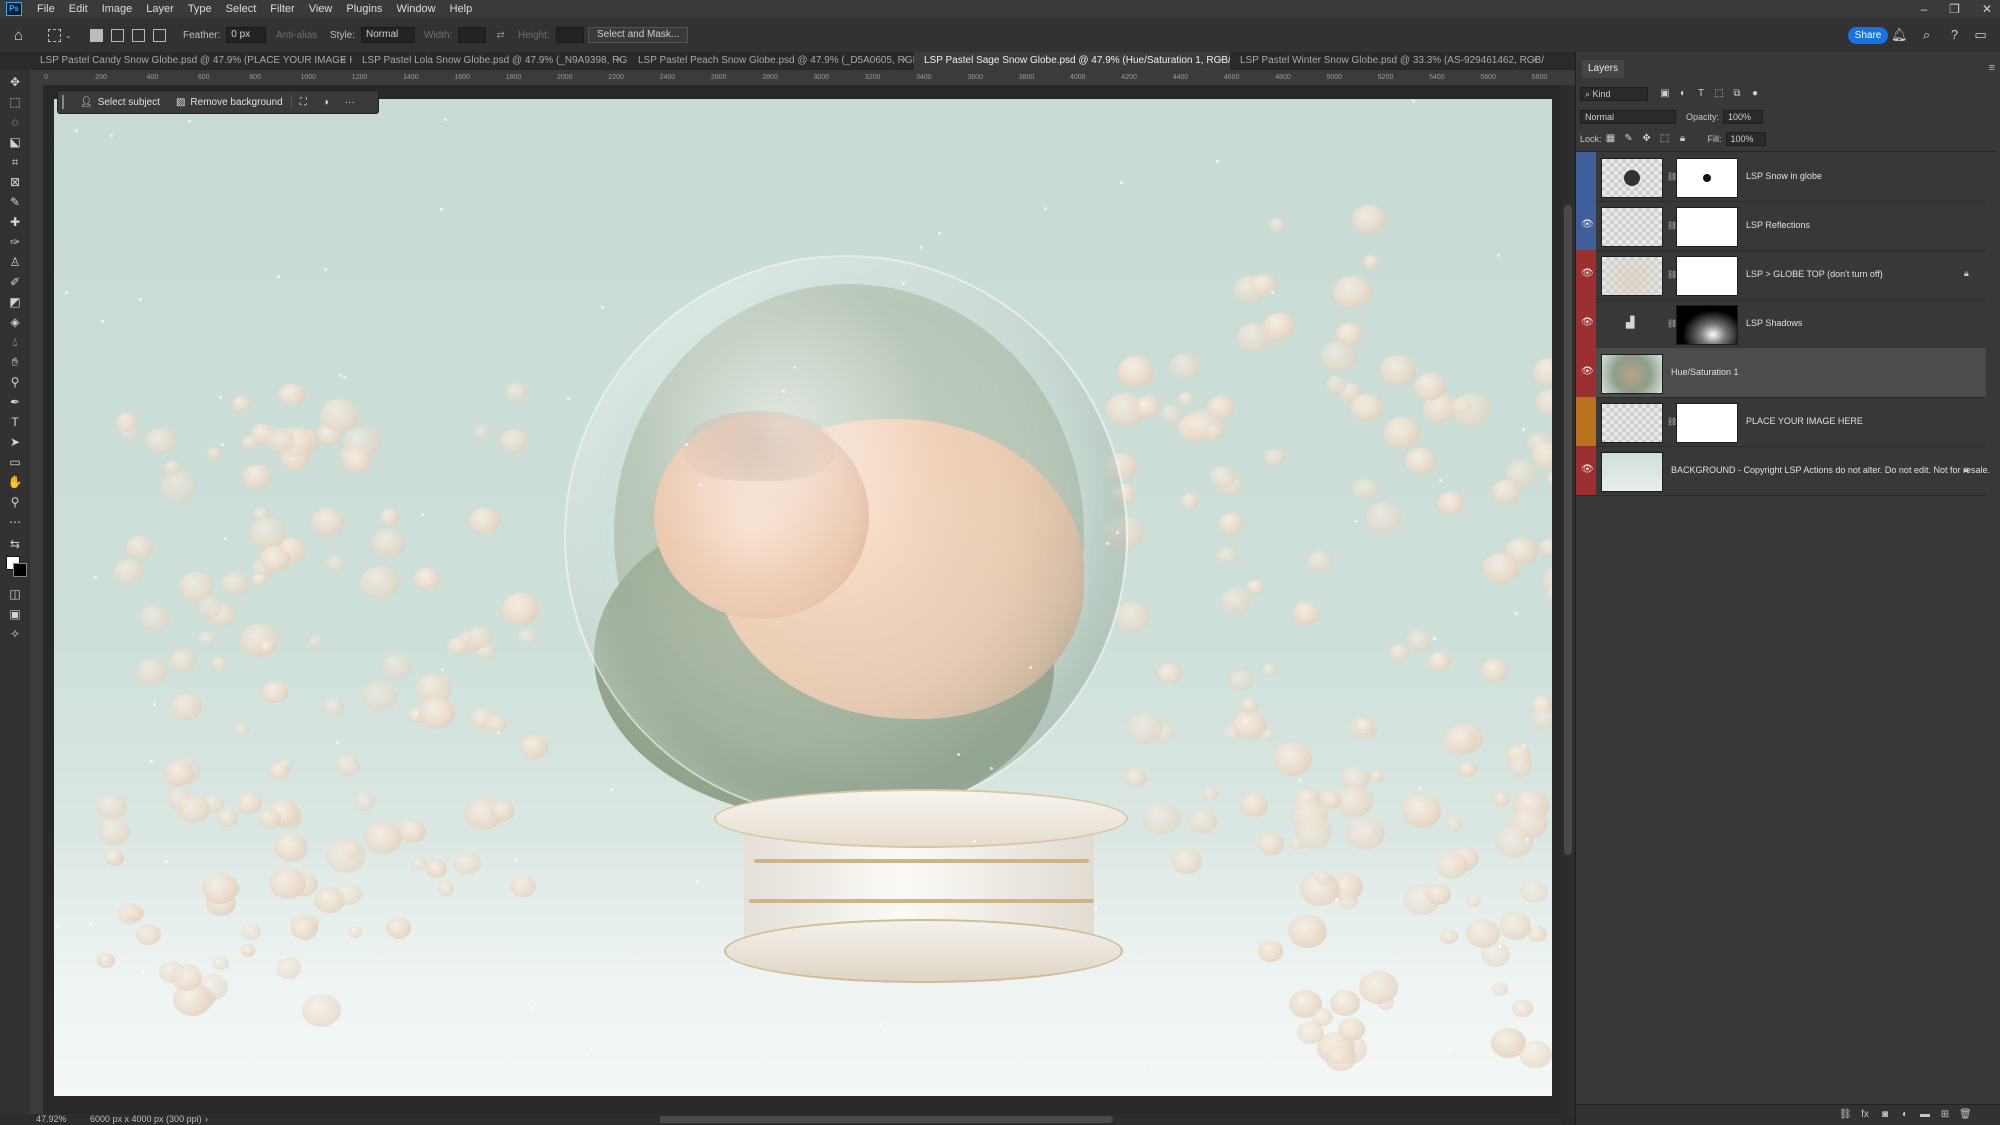  I want to click on lock-pixels-icon: ✎, so click(1629, 139).